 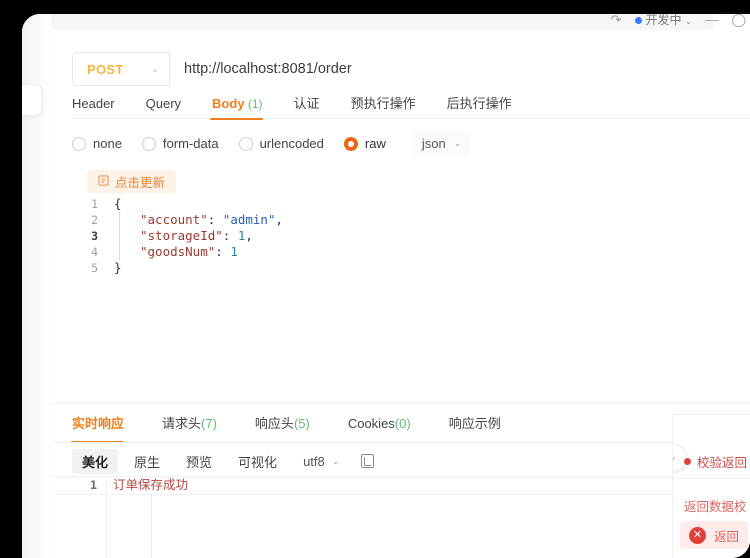 I want to click on response-tab-count: (0), so click(x=402, y=423).